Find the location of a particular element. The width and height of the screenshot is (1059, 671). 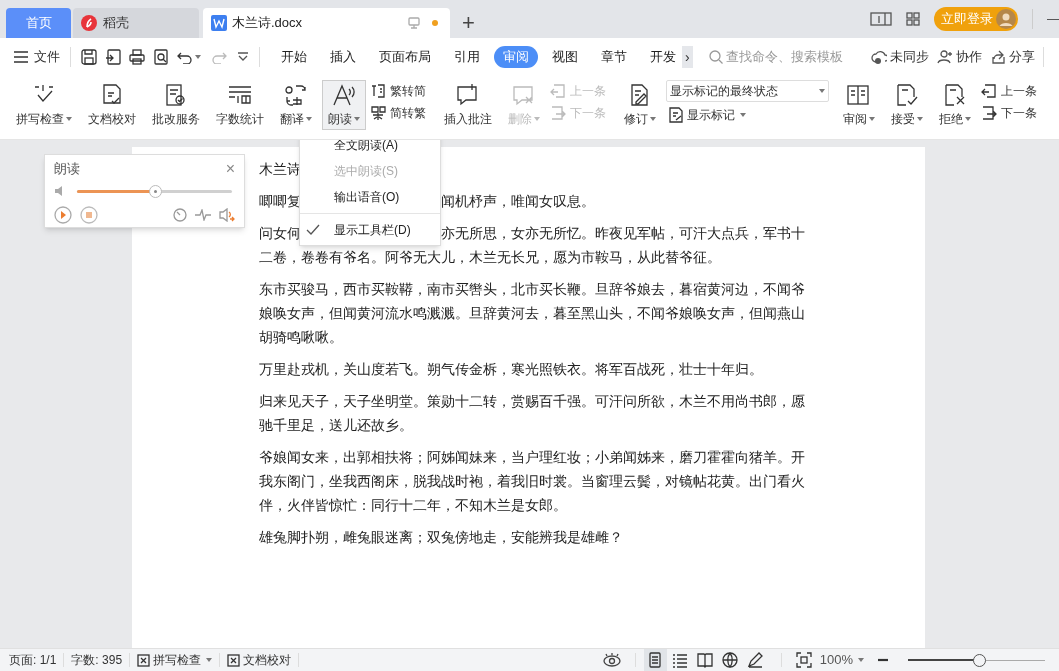

ribbon-tab: 开始 is located at coordinates (294, 57).